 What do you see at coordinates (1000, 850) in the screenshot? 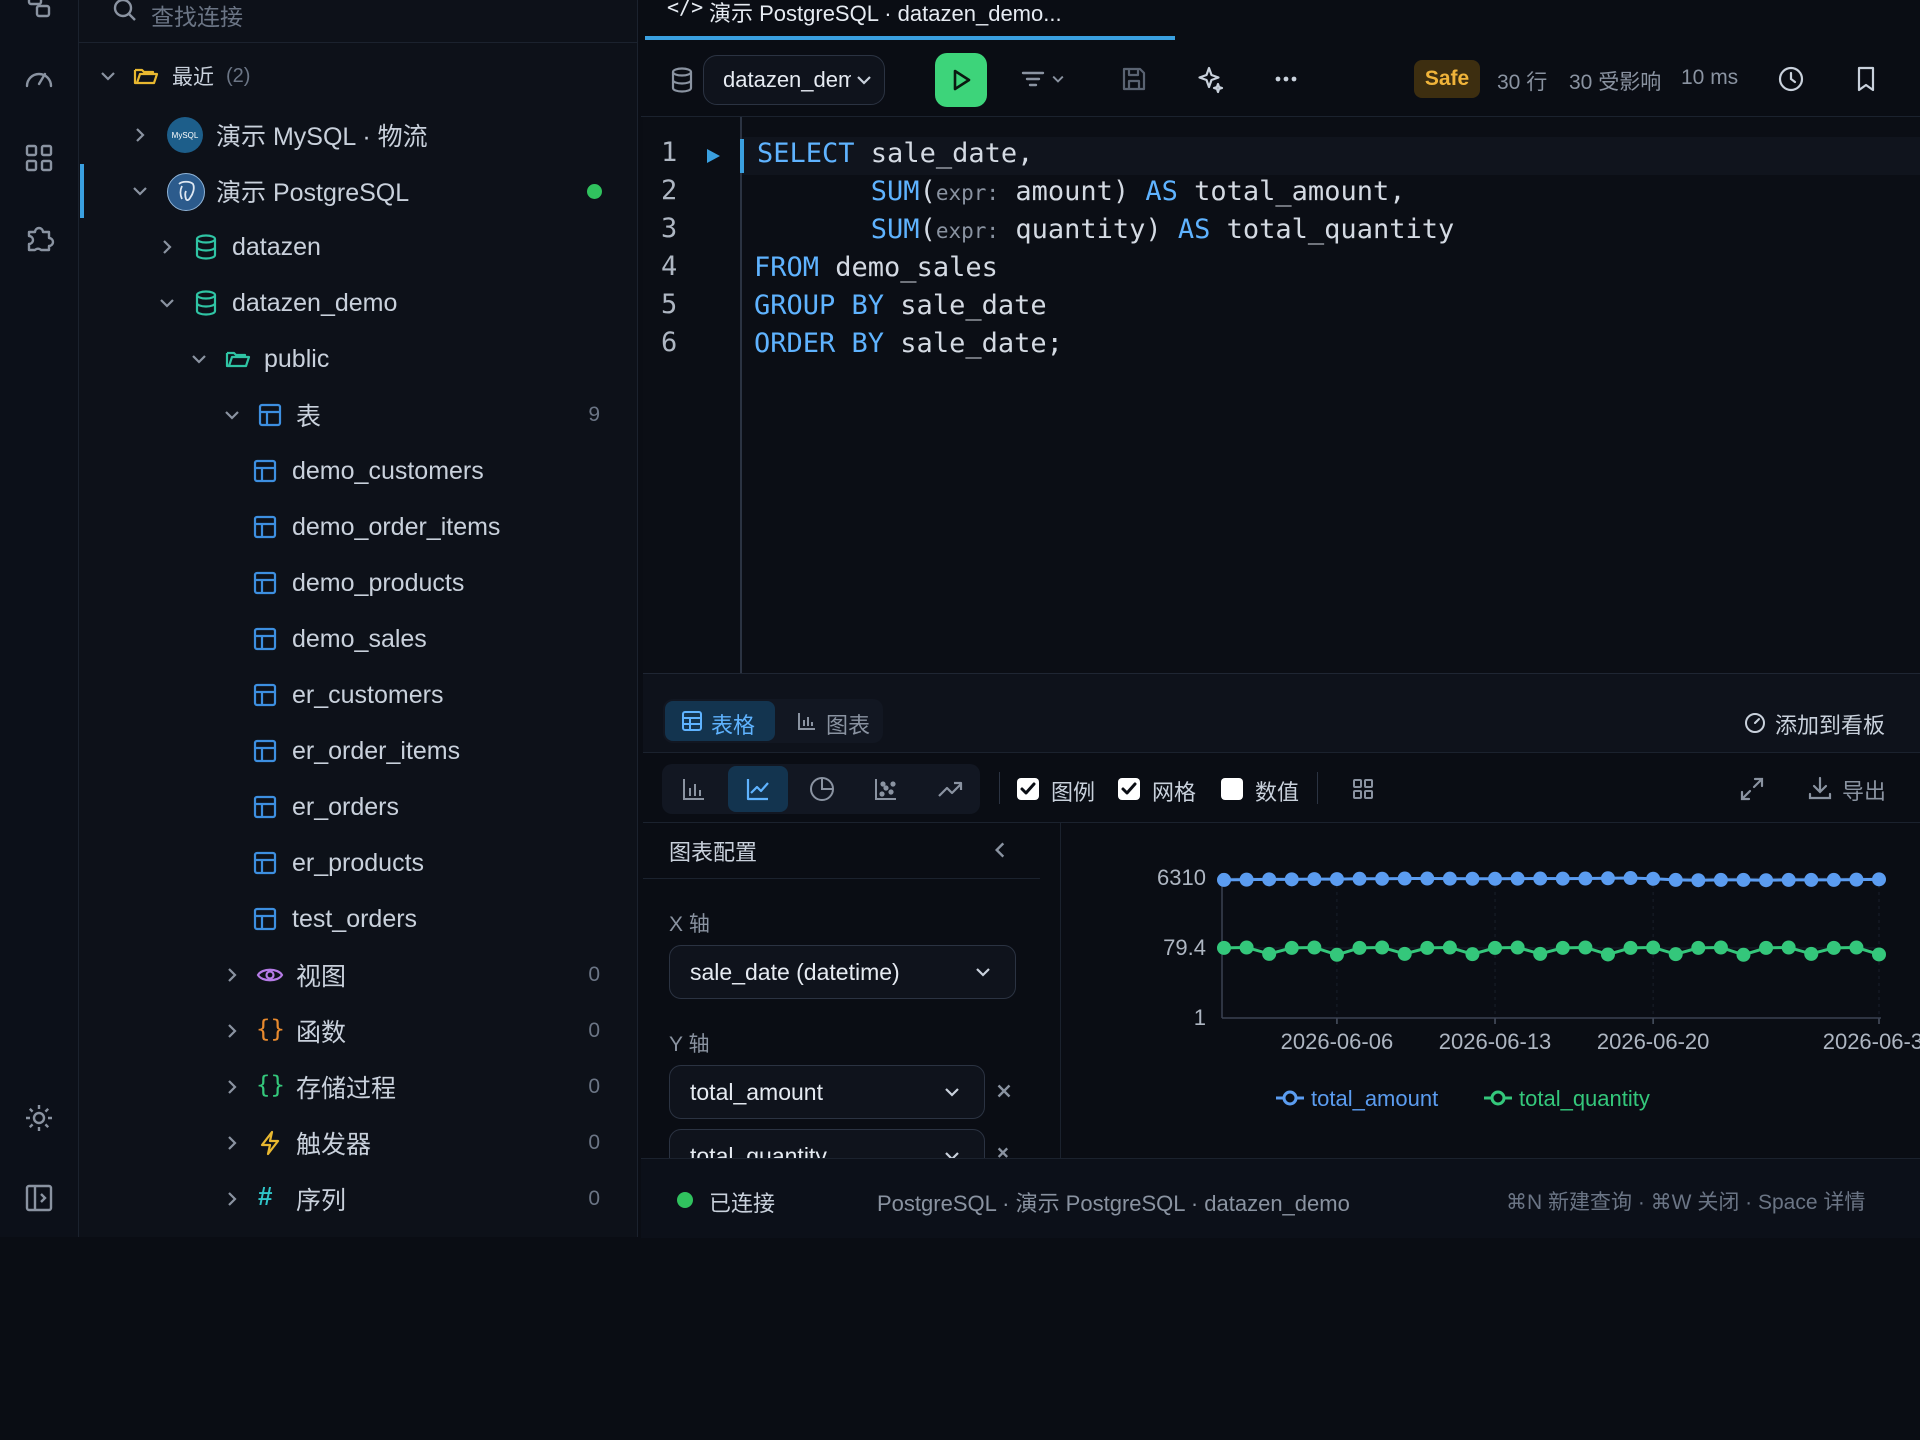
I see `chevron-left-icon` at bounding box center [1000, 850].